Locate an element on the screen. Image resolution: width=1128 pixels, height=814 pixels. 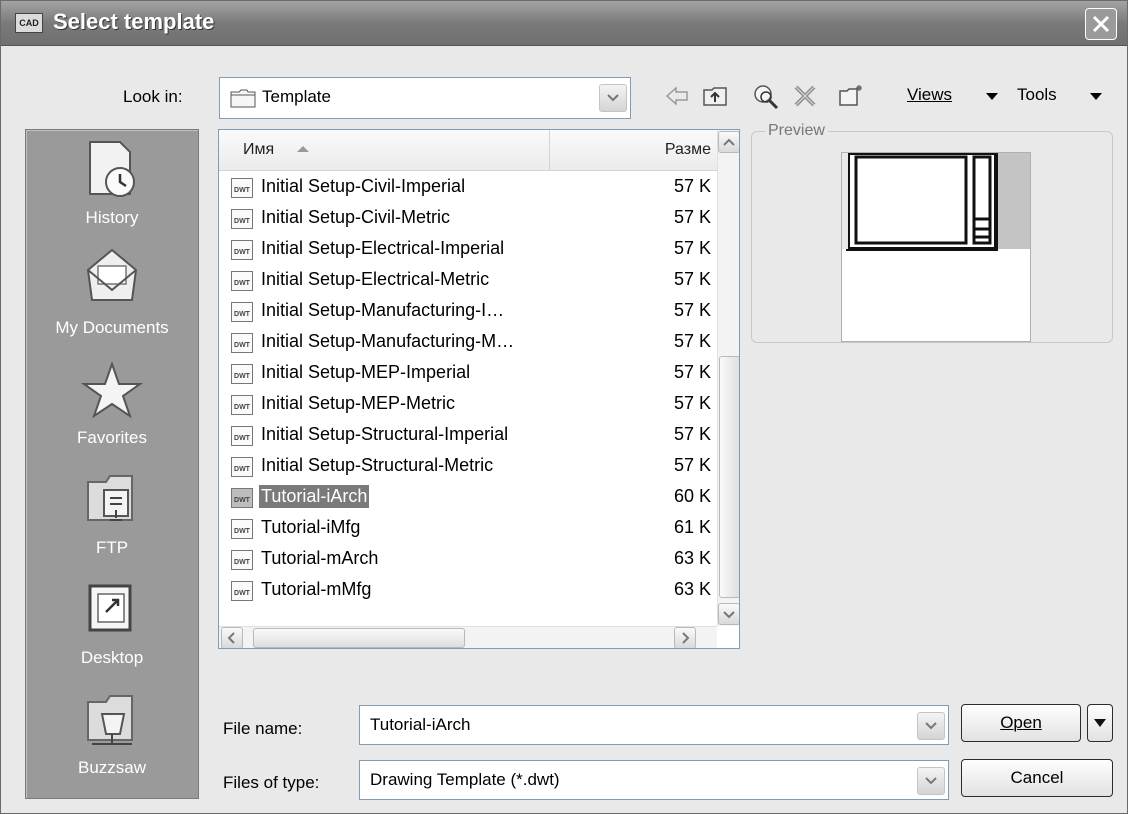
file-row: DWT Initial Setup-Civil-Metric 57 K is located at coordinates (468, 217).